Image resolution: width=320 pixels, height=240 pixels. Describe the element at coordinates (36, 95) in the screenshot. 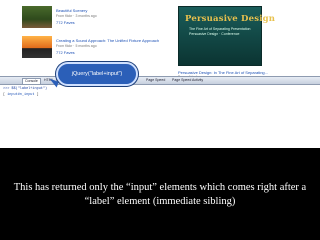

I see `result-bracket-close: ]` at that location.